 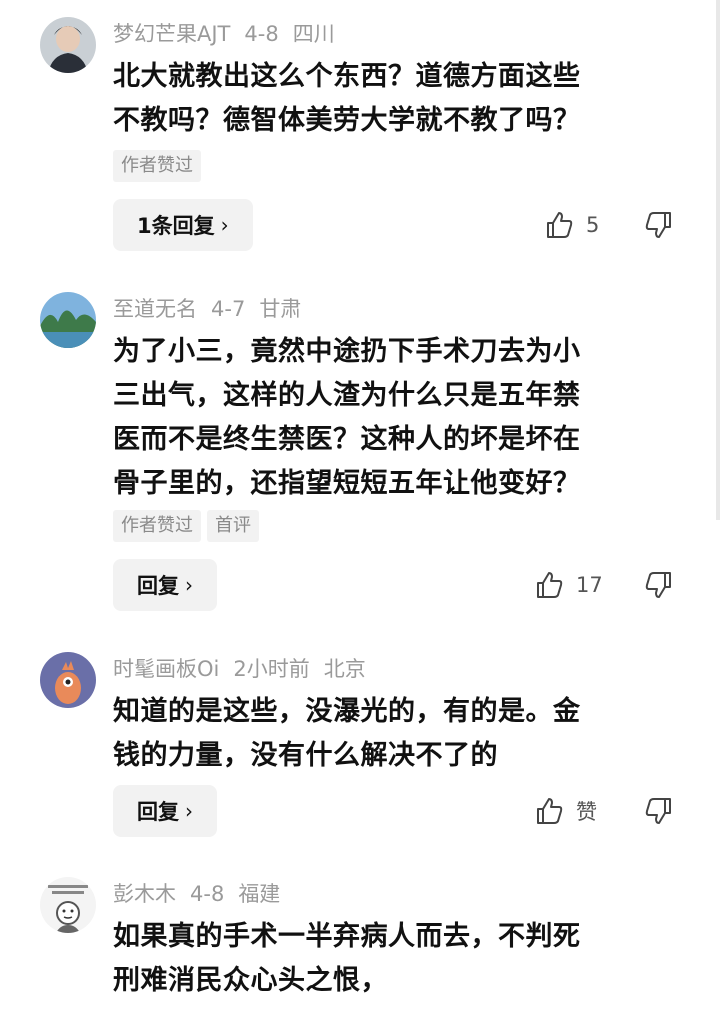 I want to click on like-button: 17, so click(x=568, y=585).